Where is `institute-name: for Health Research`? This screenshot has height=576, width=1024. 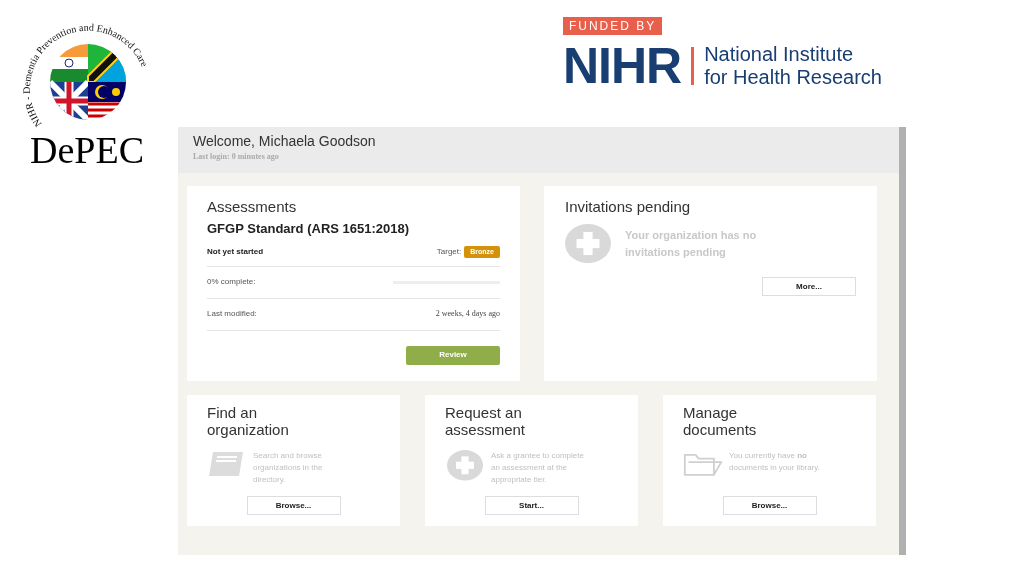
institute-name: for Health Research is located at coordinates (793, 77).